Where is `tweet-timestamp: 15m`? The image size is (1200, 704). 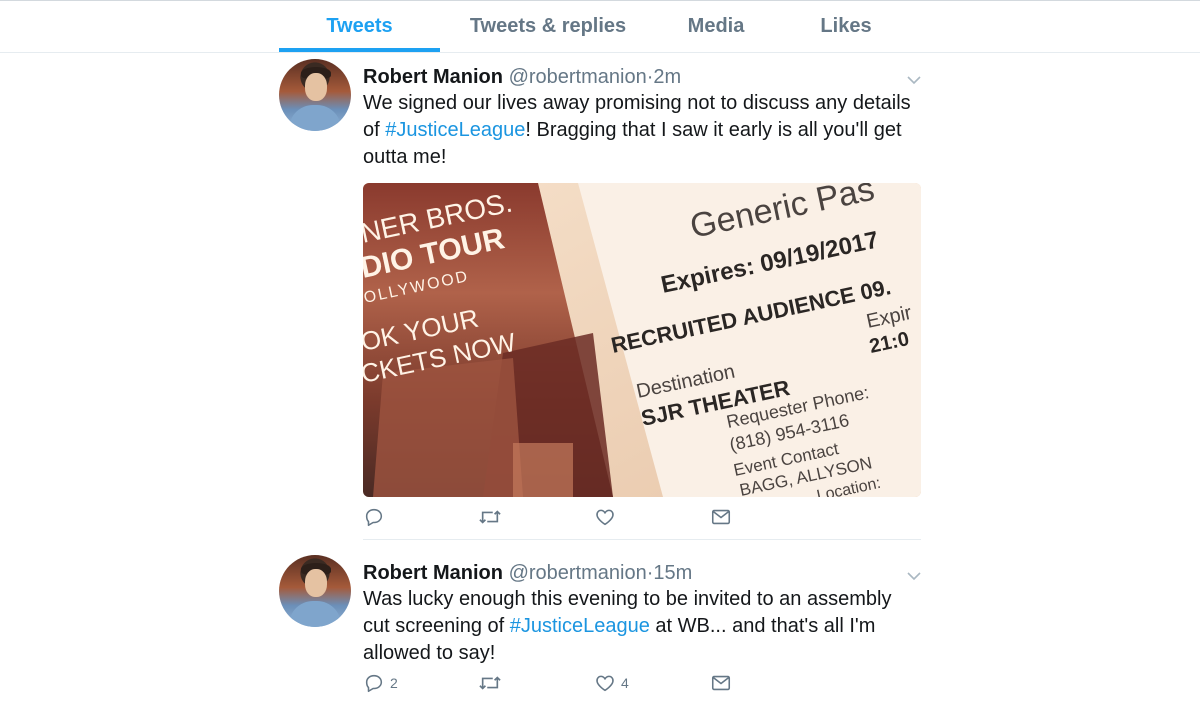
tweet-timestamp: 15m is located at coordinates (672, 573).